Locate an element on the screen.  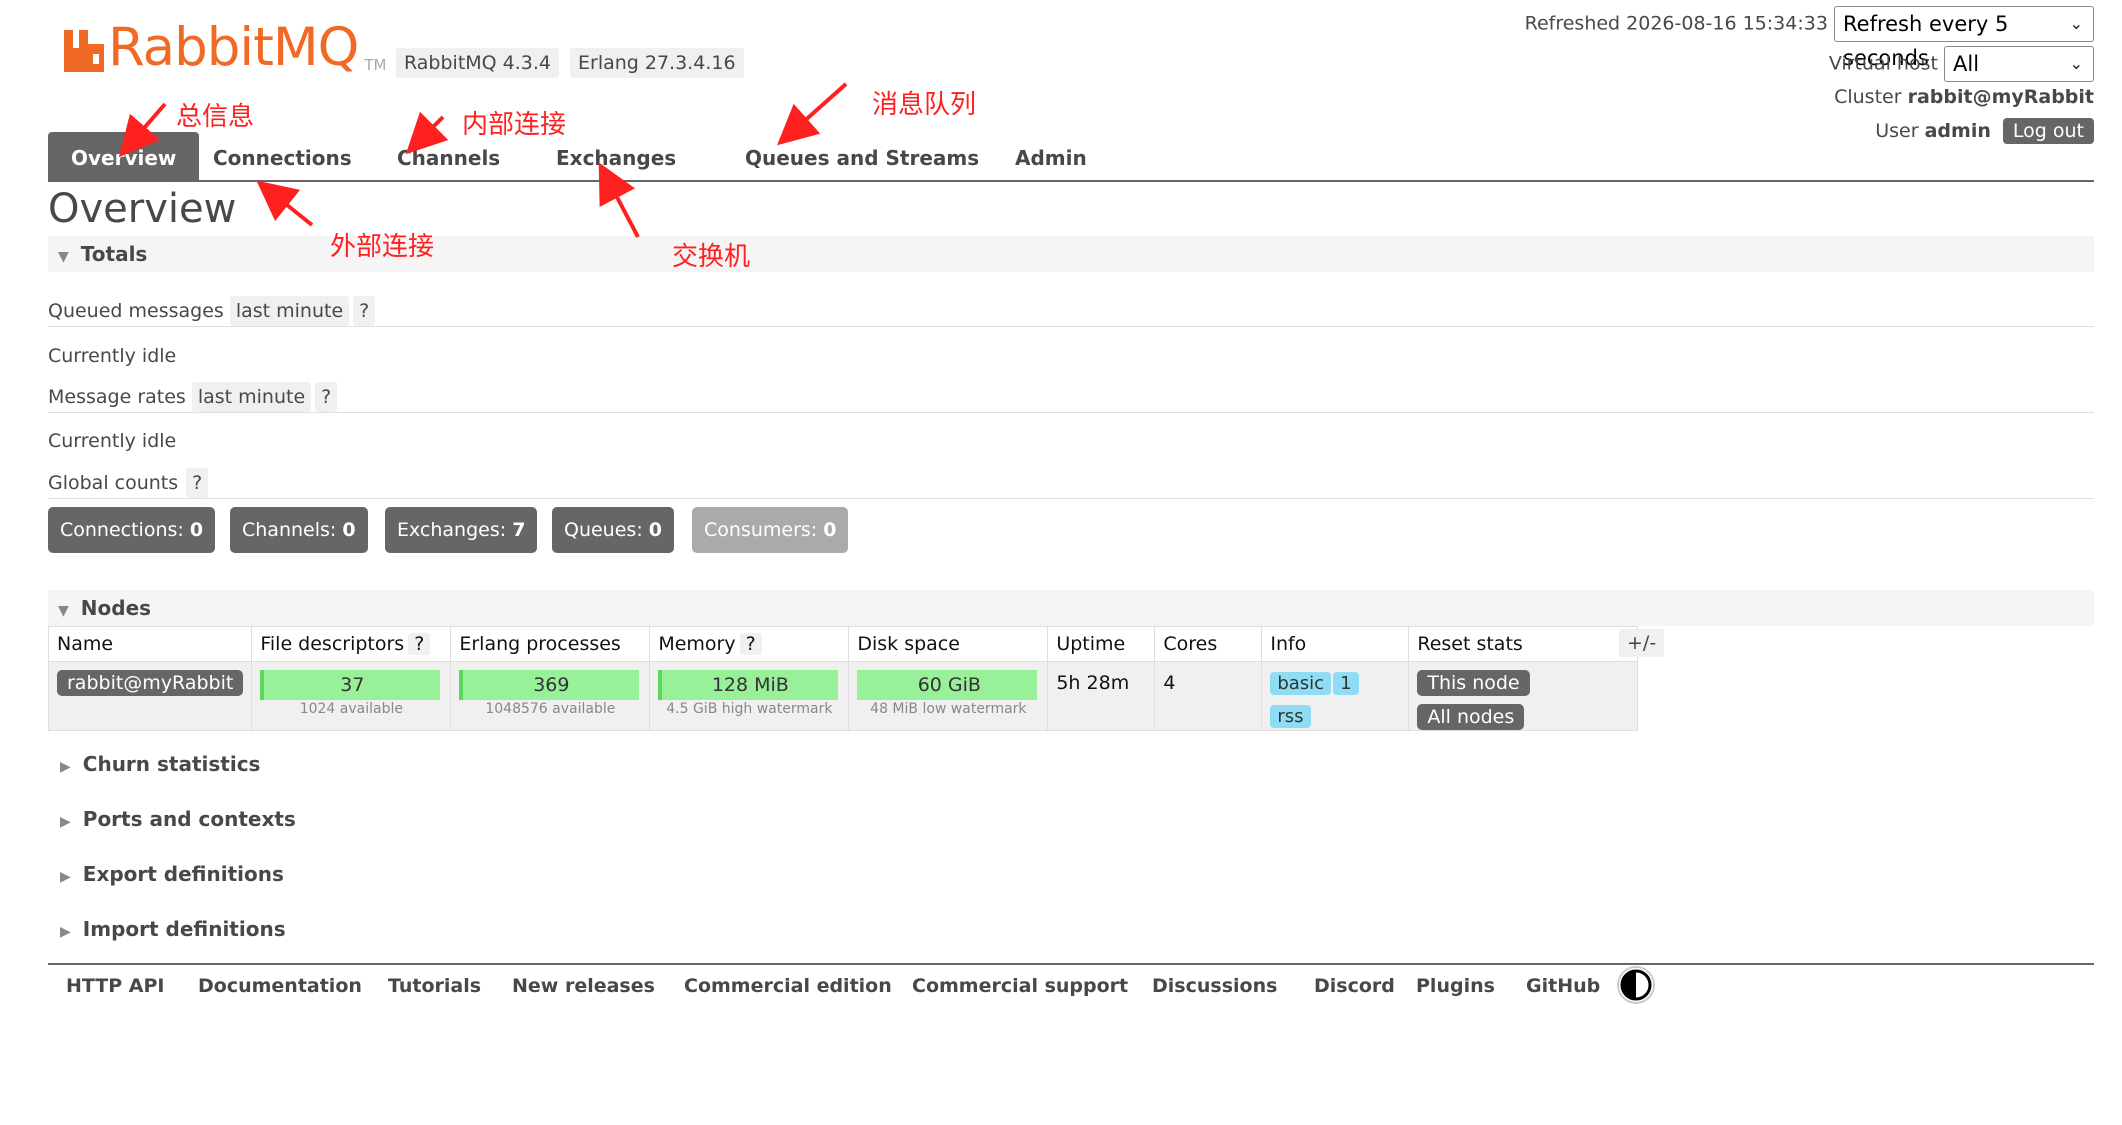
annotation-exchanges: 交换机 is located at coordinates (711, 257).